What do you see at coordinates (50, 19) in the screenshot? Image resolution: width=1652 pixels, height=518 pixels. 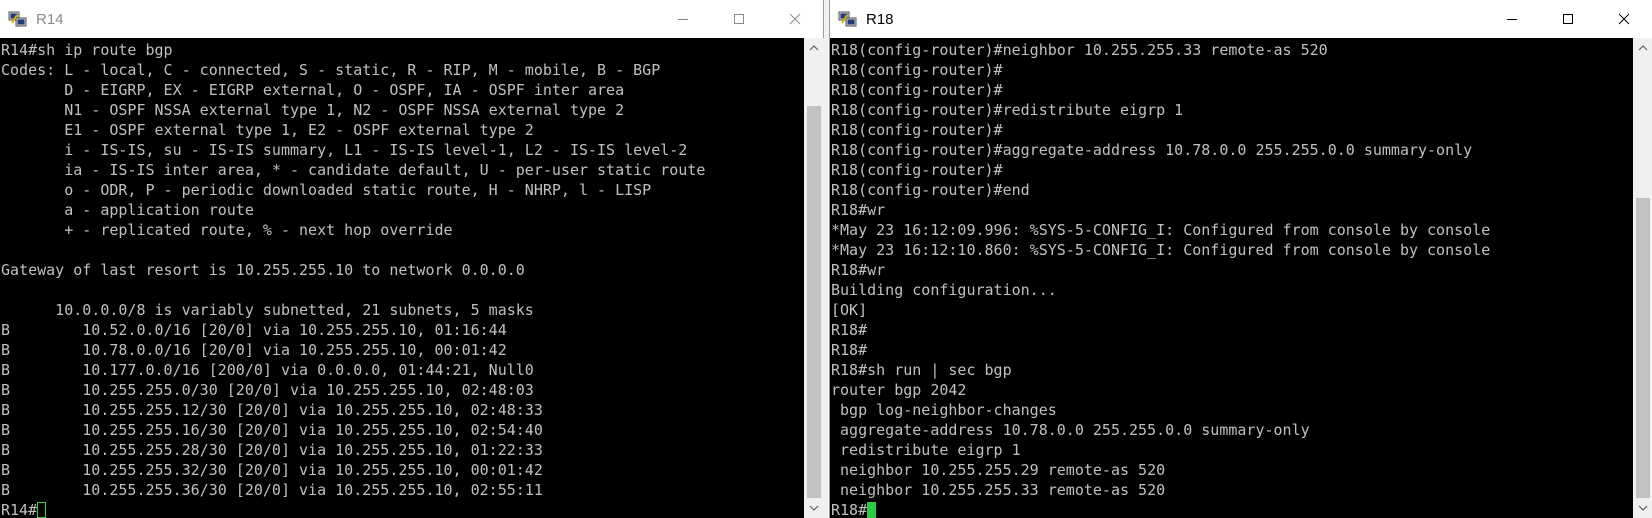 I see `window-title: R14` at bounding box center [50, 19].